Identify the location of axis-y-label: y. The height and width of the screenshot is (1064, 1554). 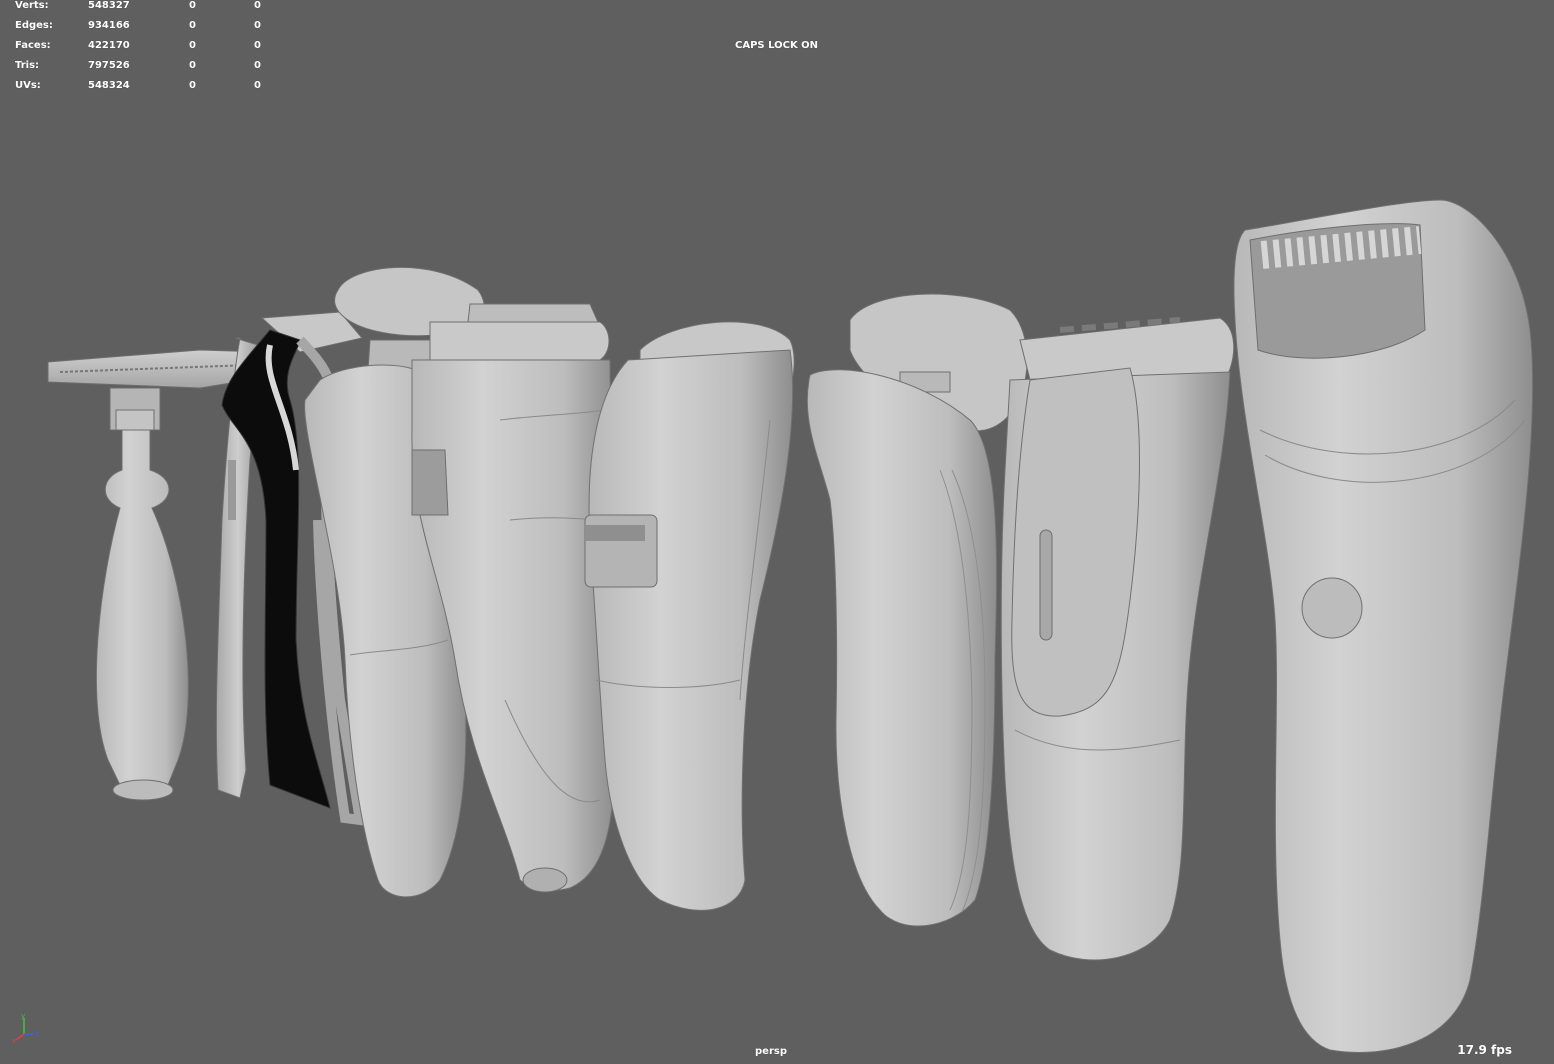
(23, 1016).